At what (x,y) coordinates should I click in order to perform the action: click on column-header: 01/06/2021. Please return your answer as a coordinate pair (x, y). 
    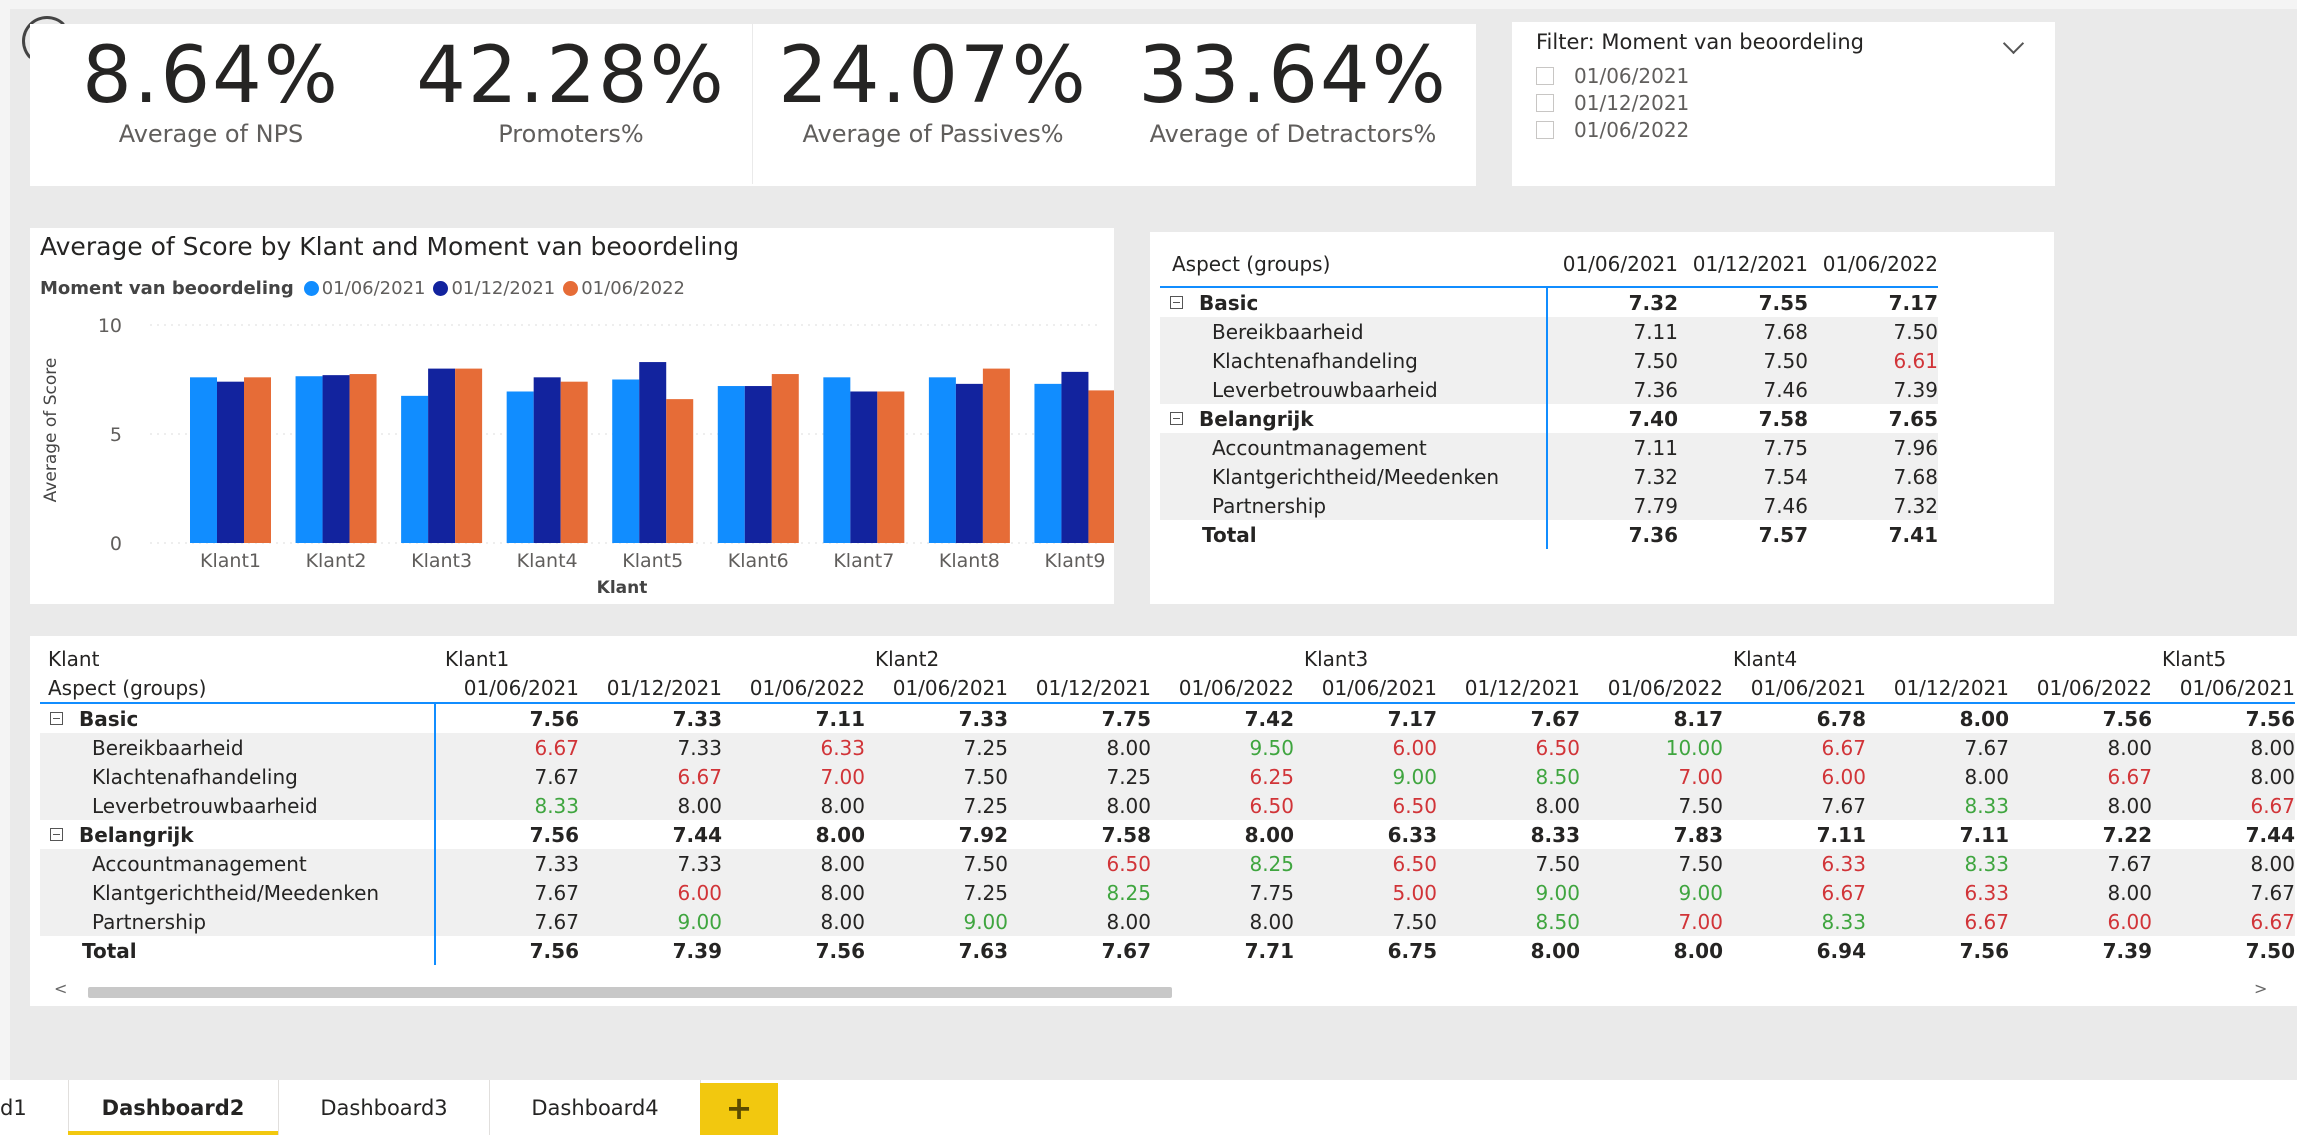
    Looking at the image, I should click on (2223, 688).